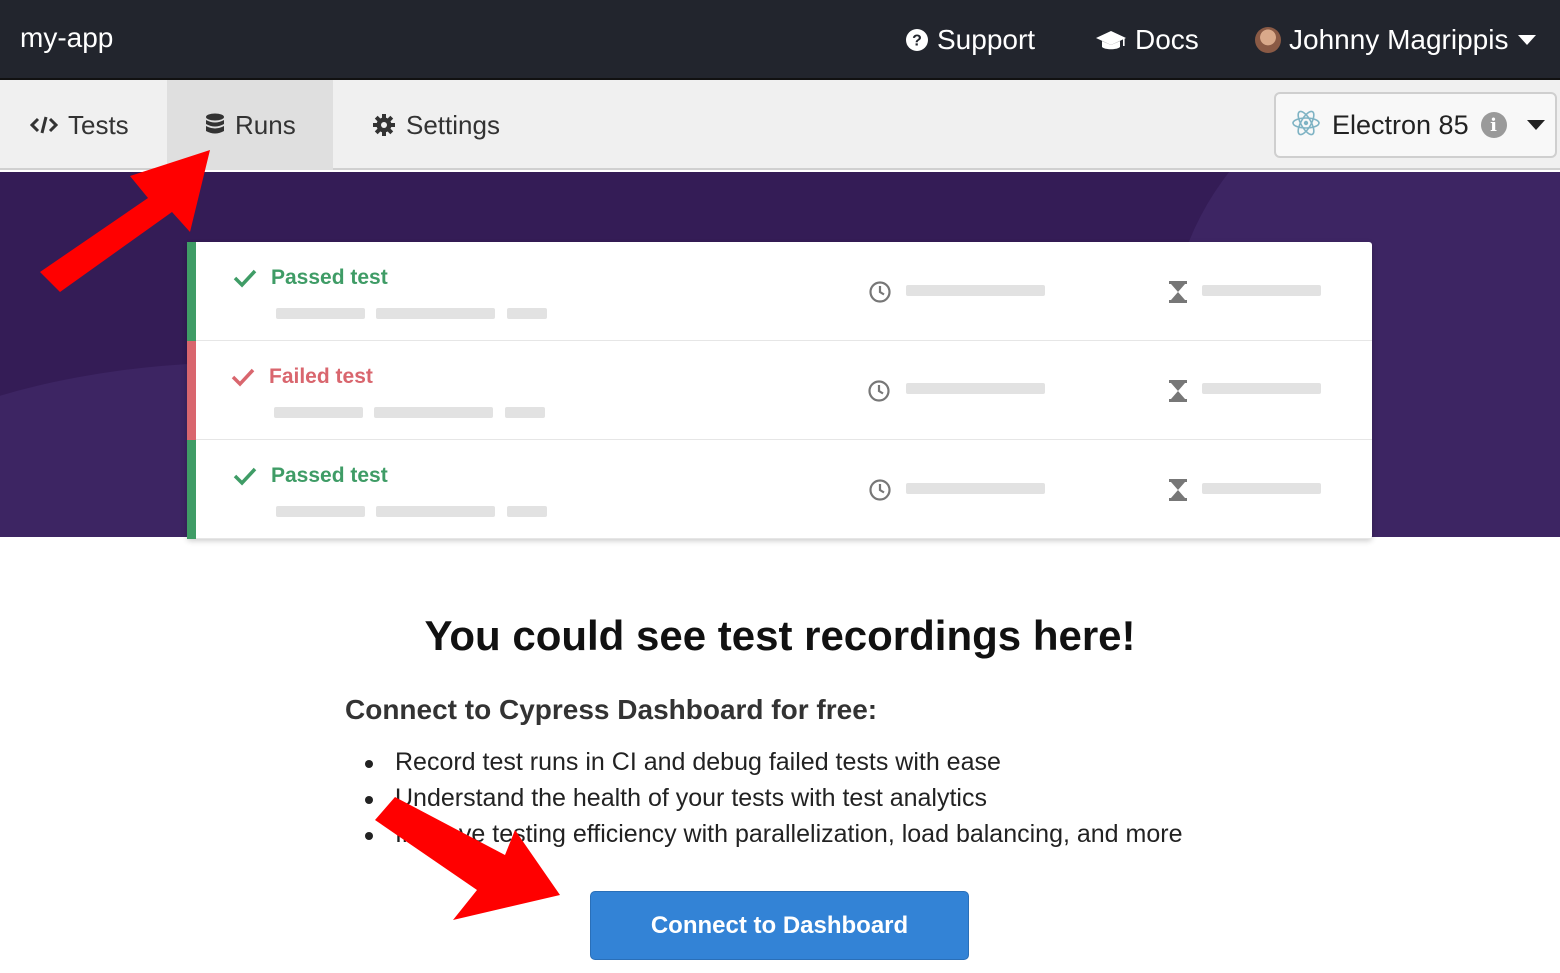 The width and height of the screenshot is (1560, 973). Describe the element at coordinates (1493, 125) in the screenshot. I see `info-icon: i` at that location.